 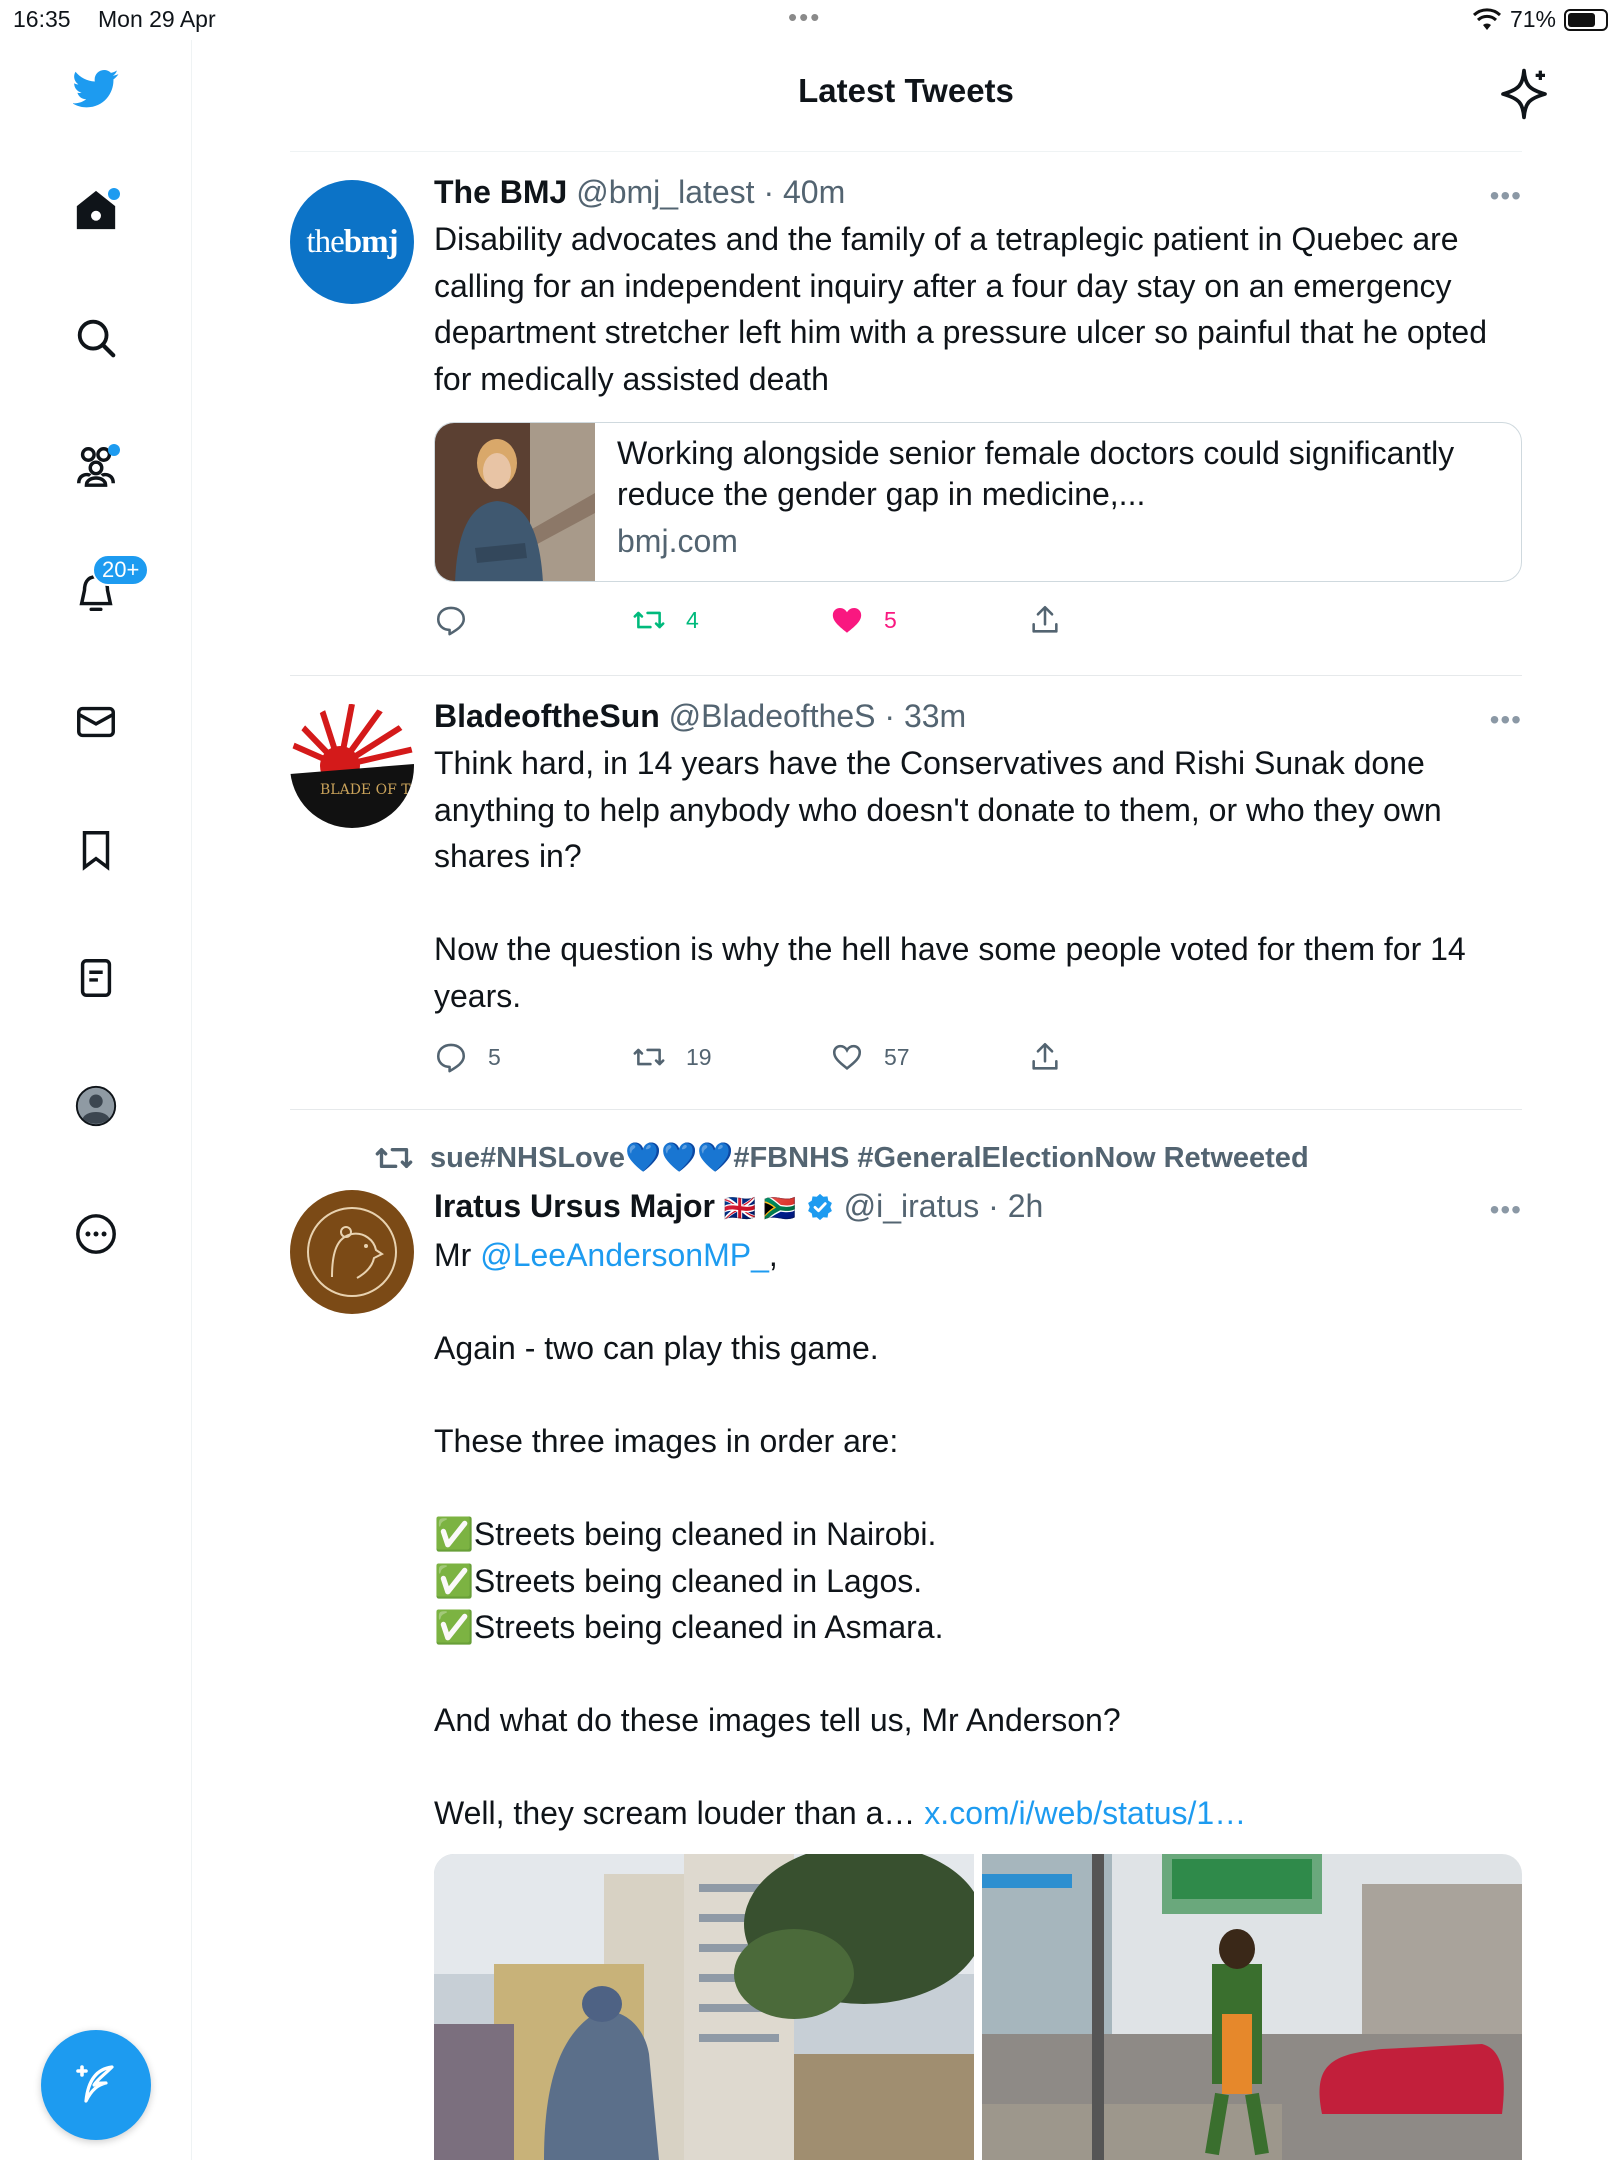 I want to click on author-handle-time: @i_iratus · 2h, so click(x=943, y=1206).